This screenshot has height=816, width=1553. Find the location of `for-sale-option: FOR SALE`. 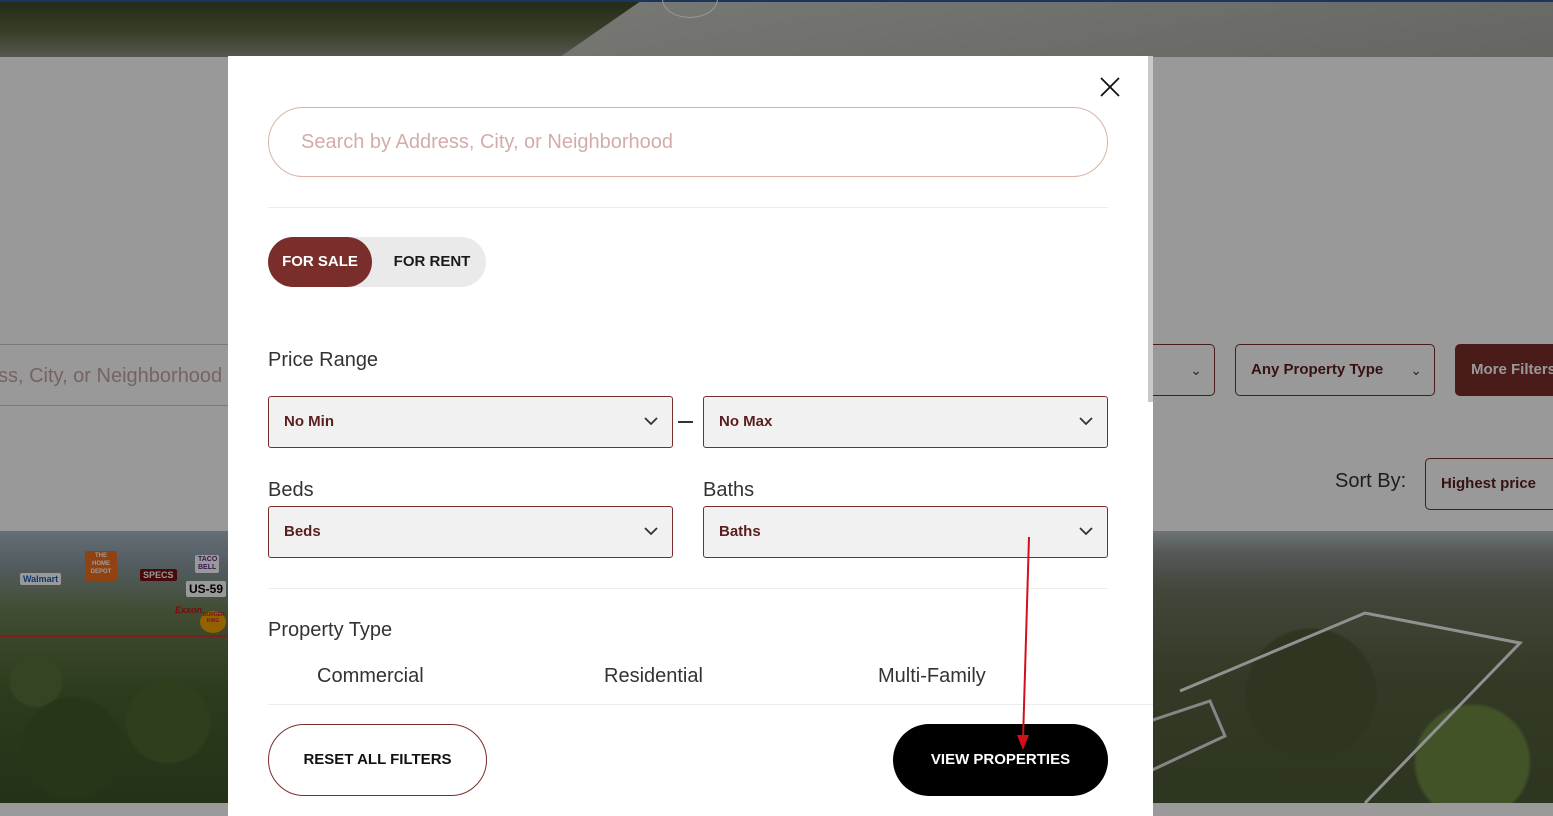

for-sale-option: FOR SALE is located at coordinates (320, 262).